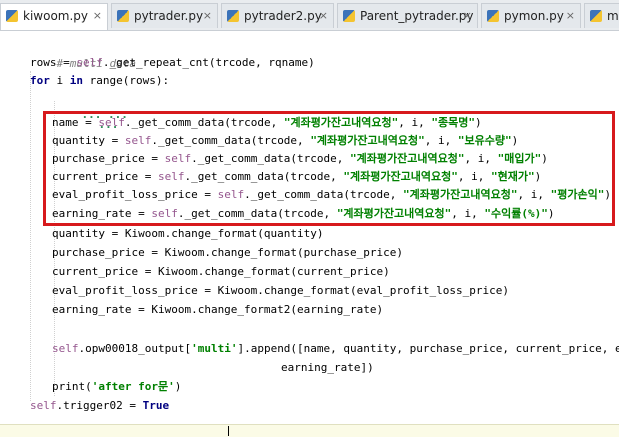  I want to click on keyword-token: for, so click(40, 80).